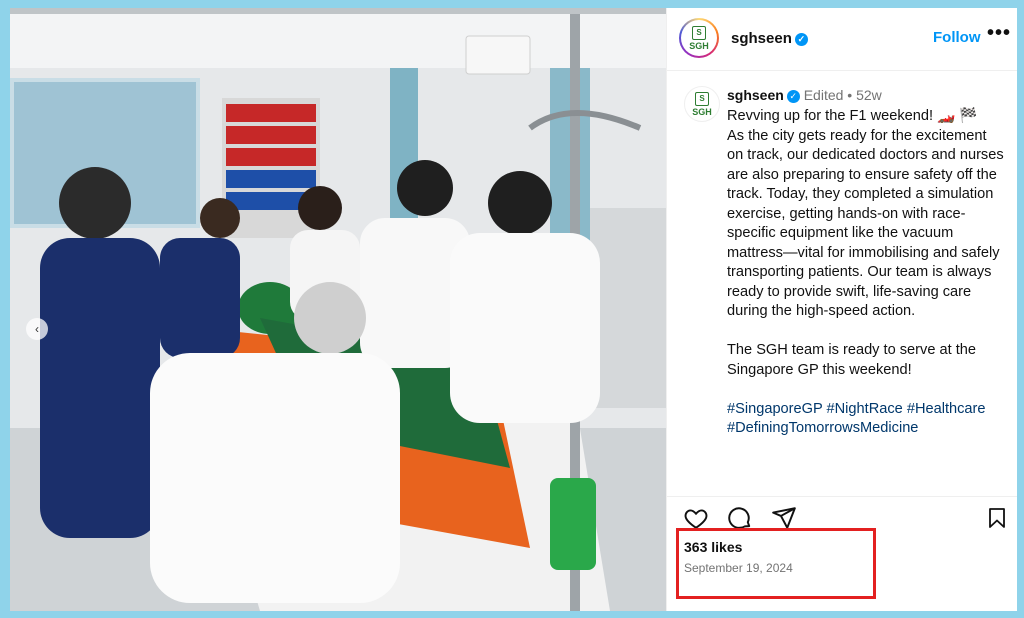 This screenshot has height=618, width=1024. Describe the element at coordinates (823, 95) in the screenshot. I see `edited-label: Edited` at that location.